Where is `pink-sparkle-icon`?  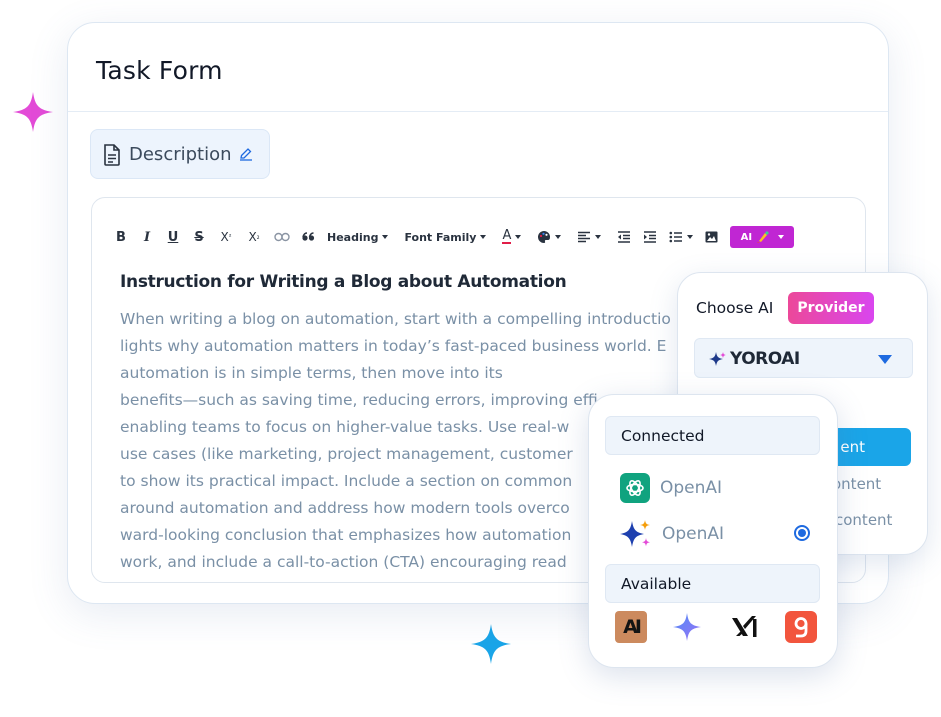 pink-sparkle-icon is located at coordinates (33, 112).